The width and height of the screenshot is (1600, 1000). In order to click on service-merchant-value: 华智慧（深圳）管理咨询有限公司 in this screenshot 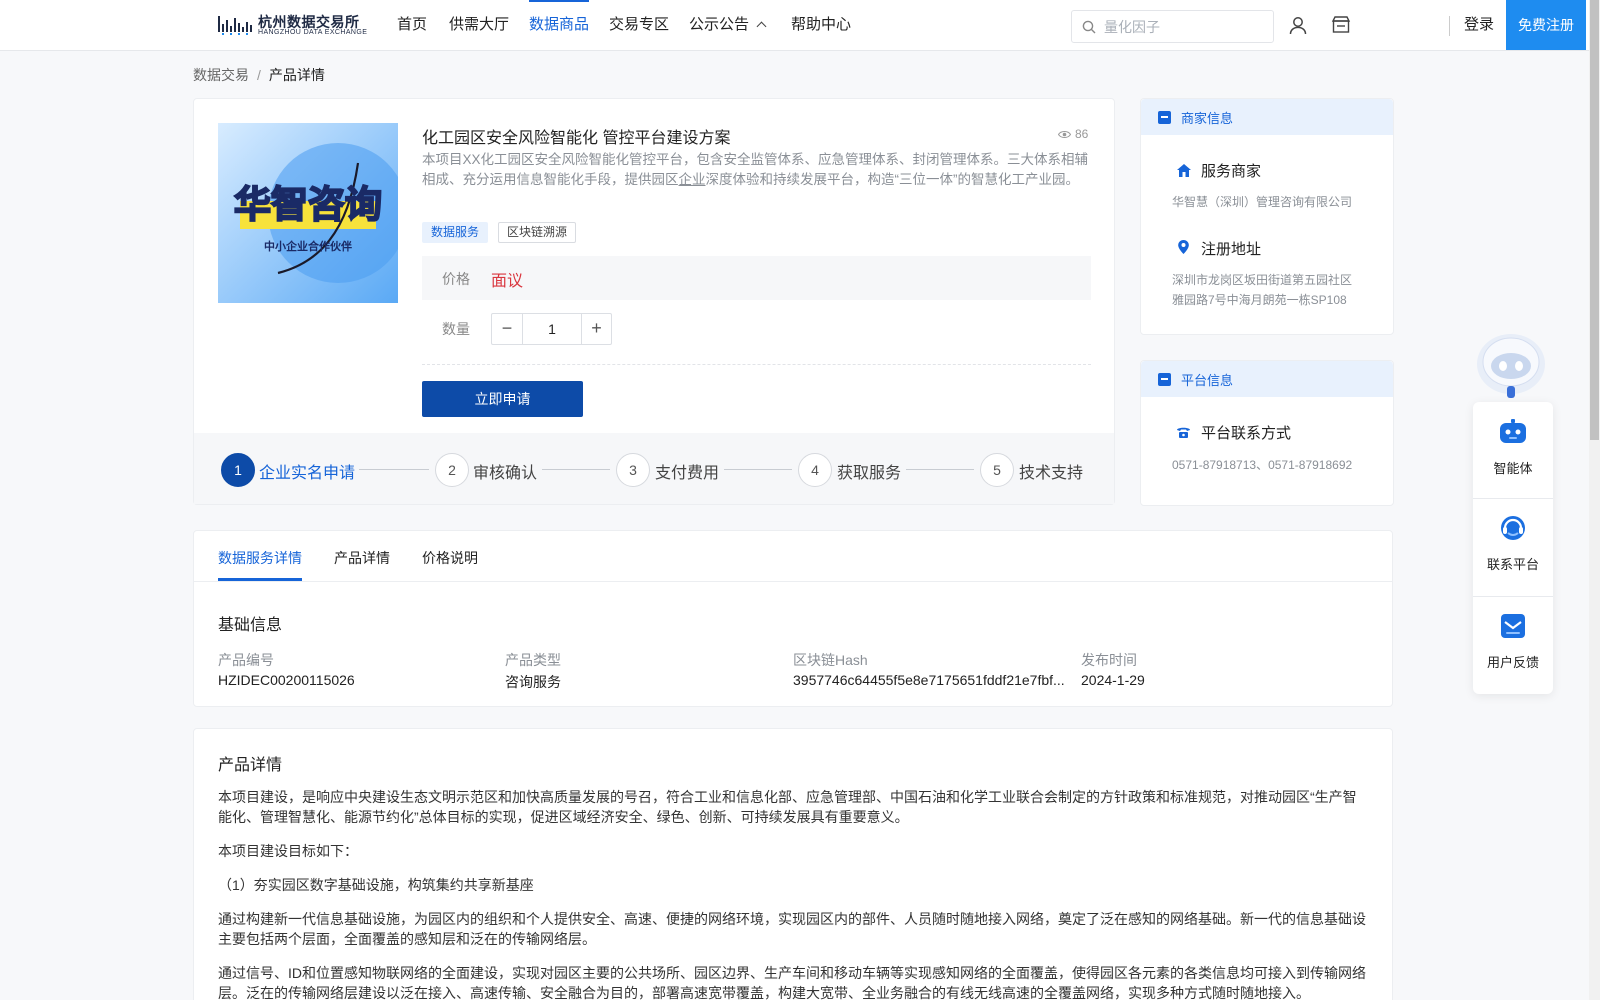, I will do `click(1262, 202)`.